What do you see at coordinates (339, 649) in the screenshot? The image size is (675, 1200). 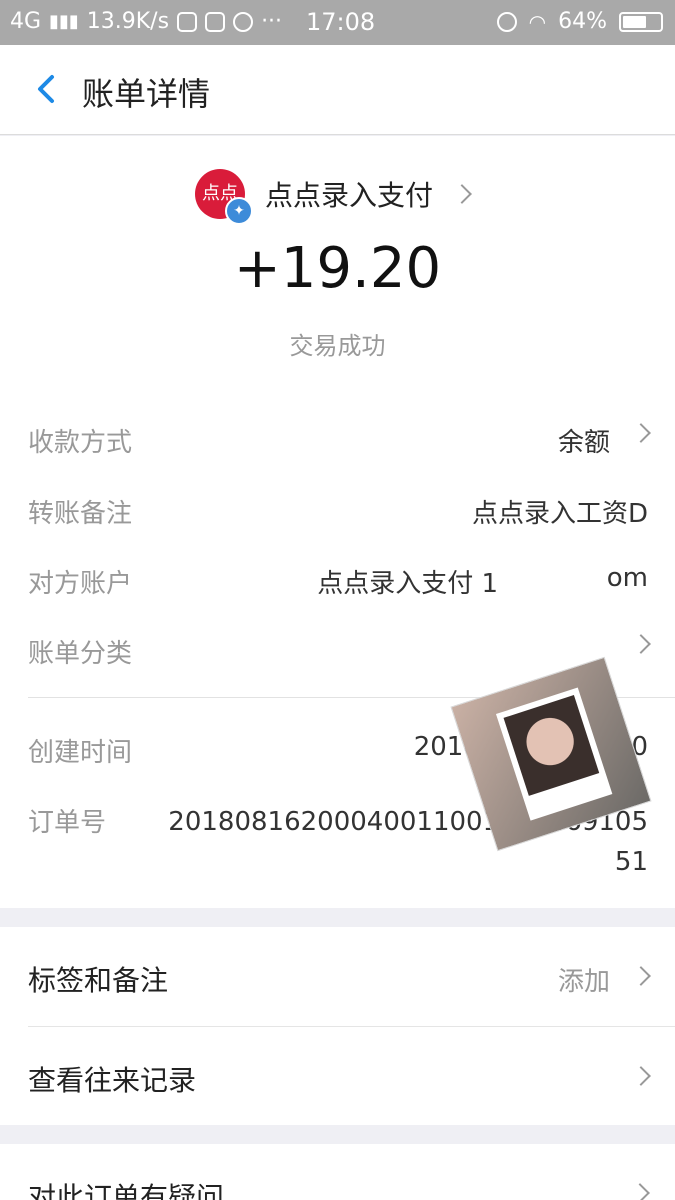 I see `row-bill-category: 账单分类` at bounding box center [339, 649].